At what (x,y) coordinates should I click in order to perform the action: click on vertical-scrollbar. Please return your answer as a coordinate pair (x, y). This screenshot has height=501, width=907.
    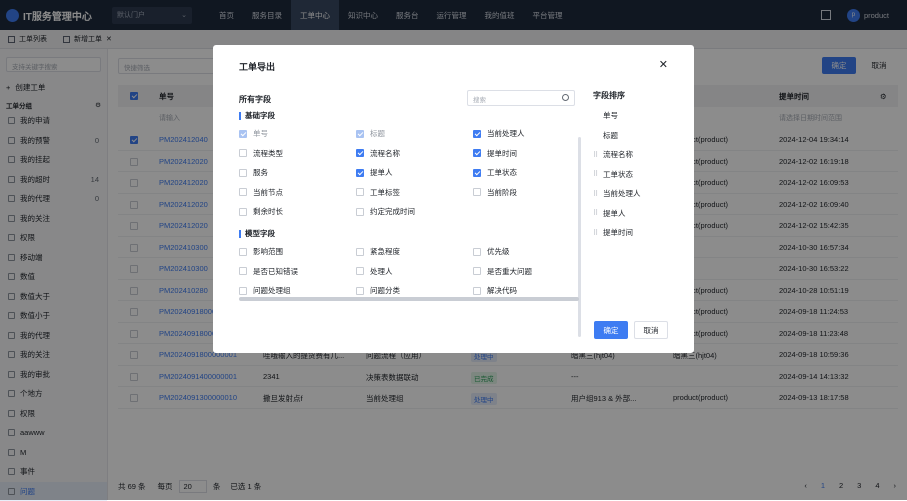
    Looking at the image, I should click on (579, 237).